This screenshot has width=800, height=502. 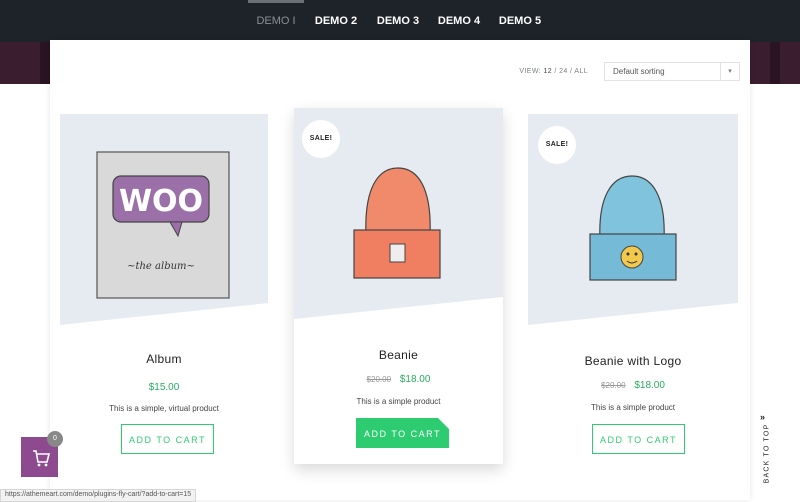 I want to click on top-navigation: DEMO I DEMO 2 DEMO 3 DEMO 4 DEMO 5, so click(x=400, y=21).